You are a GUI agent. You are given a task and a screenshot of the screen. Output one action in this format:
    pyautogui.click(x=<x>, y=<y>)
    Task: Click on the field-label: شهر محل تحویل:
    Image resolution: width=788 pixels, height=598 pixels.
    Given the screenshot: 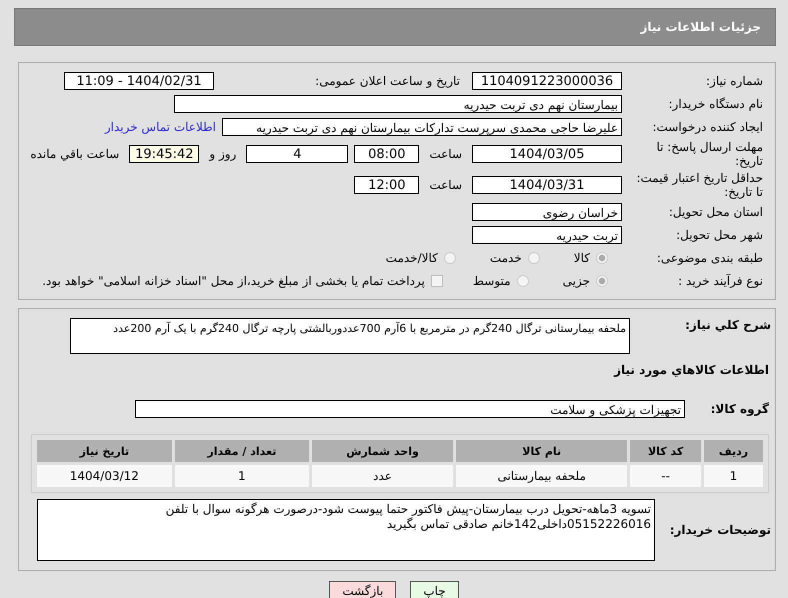 What is the action you would take?
    pyautogui.click(x=719, y=235)
    